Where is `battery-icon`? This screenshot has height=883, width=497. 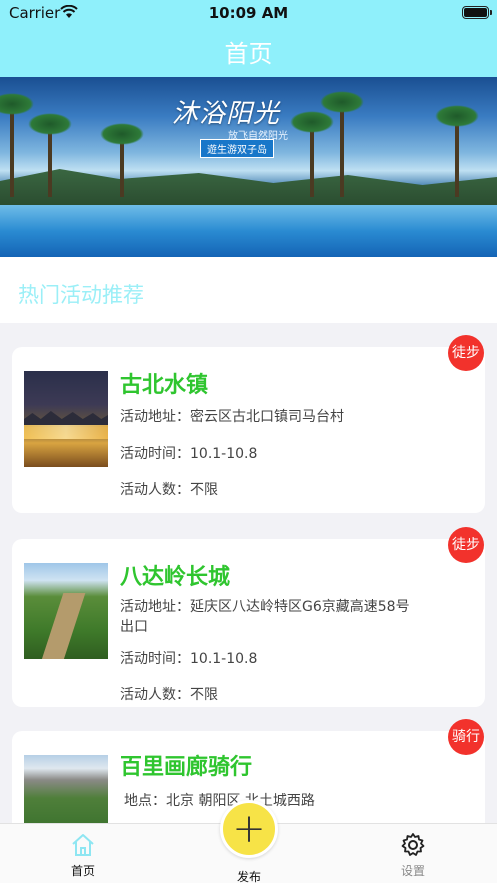
battery-icon is located at coordinates (477, 12).